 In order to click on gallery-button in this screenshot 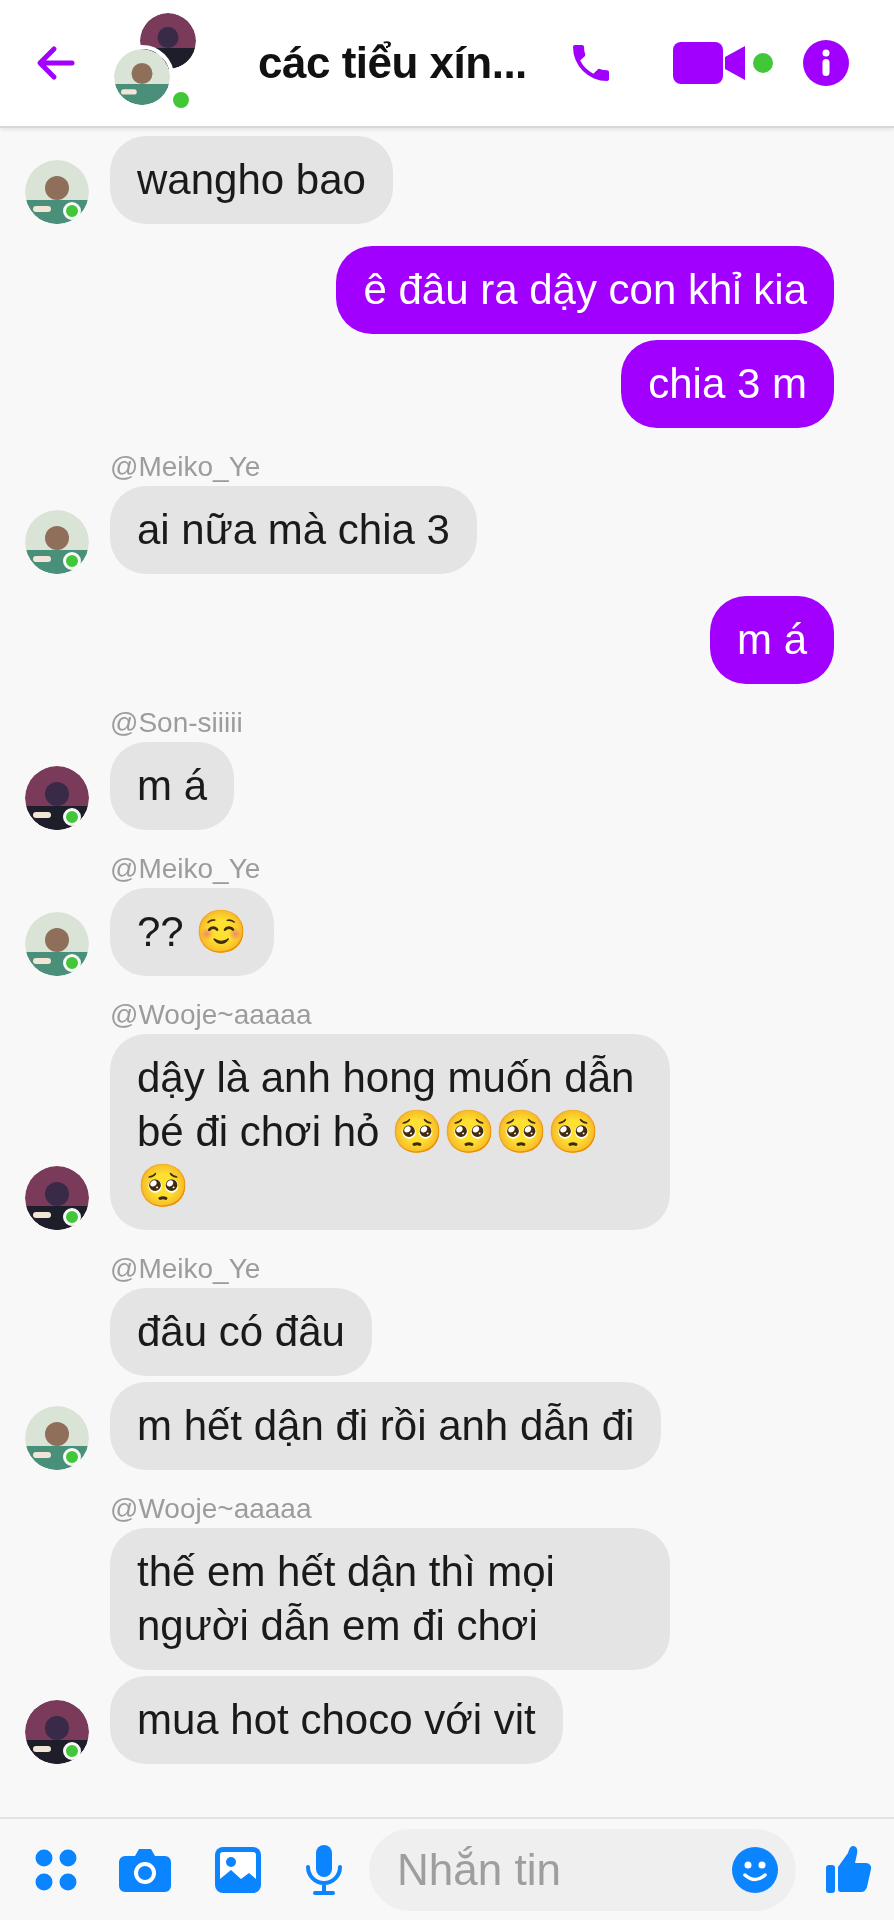, I will do `click(238, 1869)`.